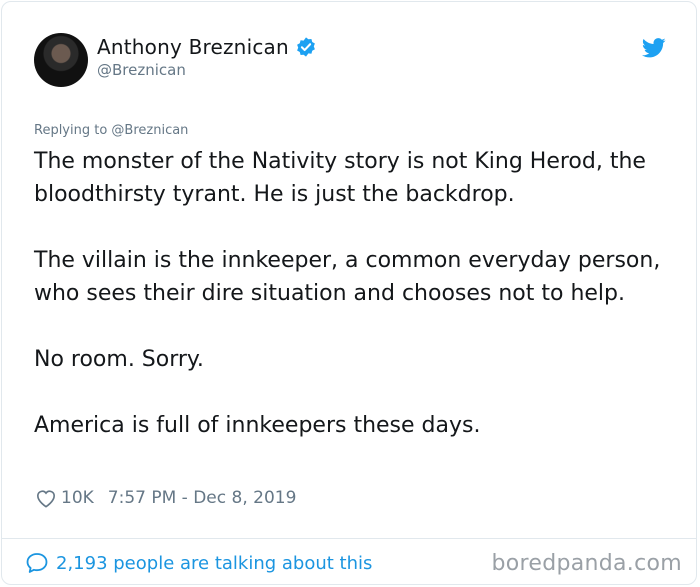 The height and width of the screenshot is (587, 700). I want to click on speech-bubble-icon, so click(37, 563).